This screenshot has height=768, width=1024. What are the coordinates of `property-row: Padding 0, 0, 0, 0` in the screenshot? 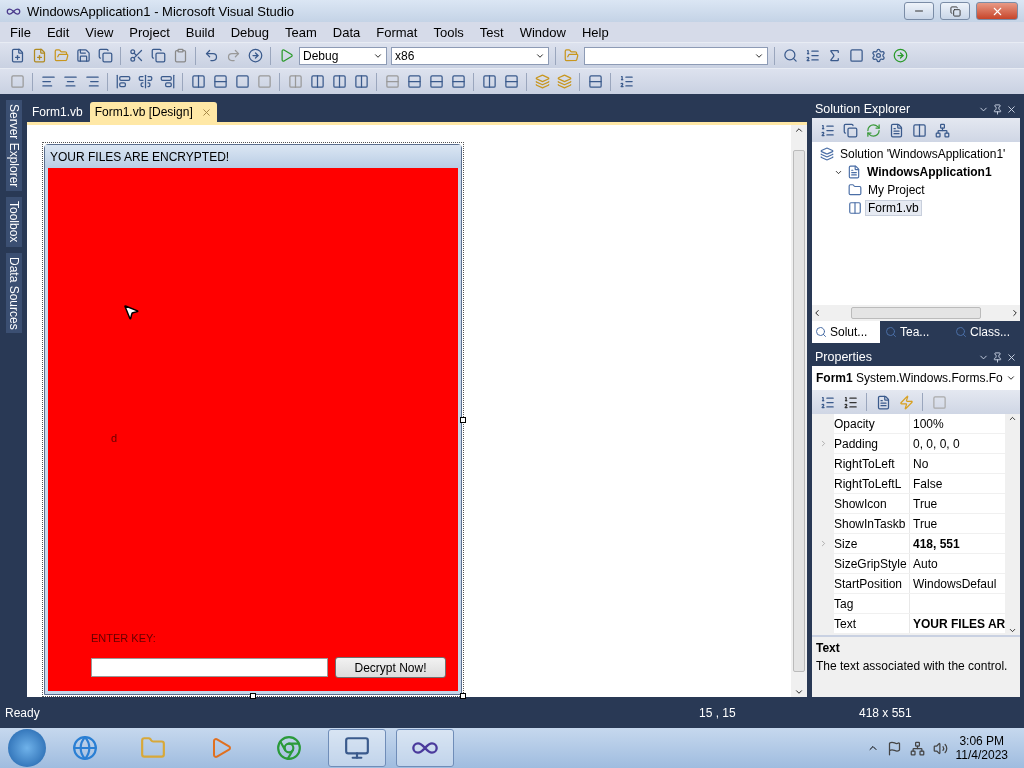 It's located at (909, 444).